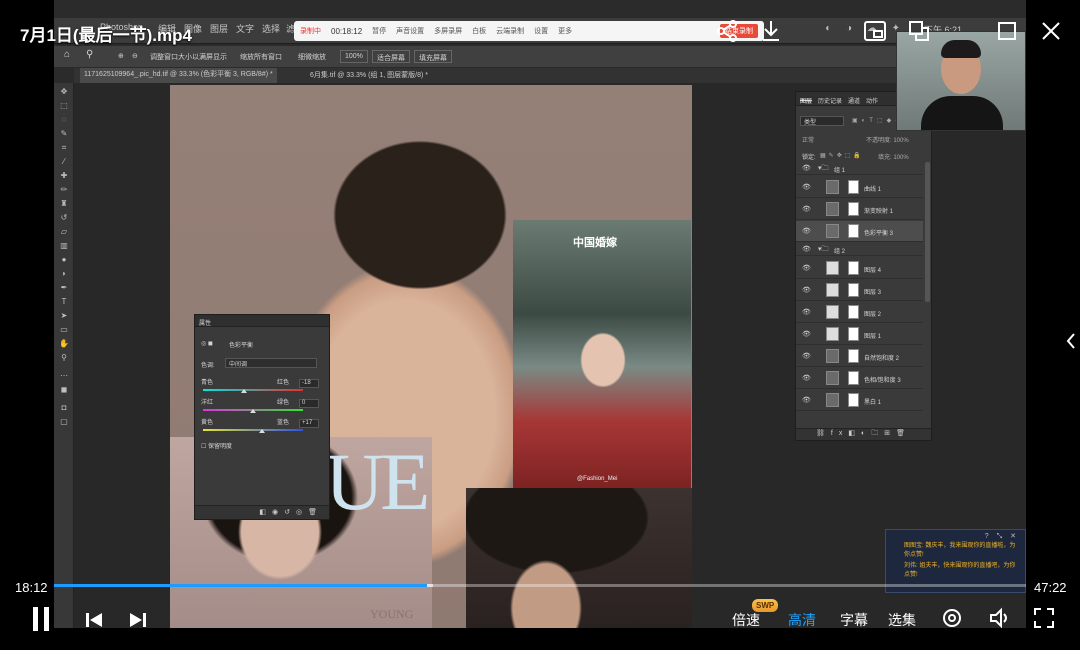 This screenshot has width=1080, height=650. What do you see at coordinates (919, 31) in the screenshot?
I see `pip-icon` at bounding box center [919, 31].